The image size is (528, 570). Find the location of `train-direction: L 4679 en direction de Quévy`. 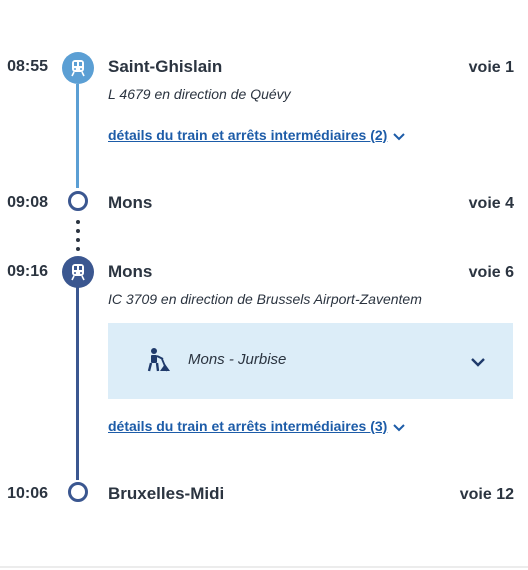

train-direction: L 4679 en direction de Quévy is located at coordinates (199, 94).